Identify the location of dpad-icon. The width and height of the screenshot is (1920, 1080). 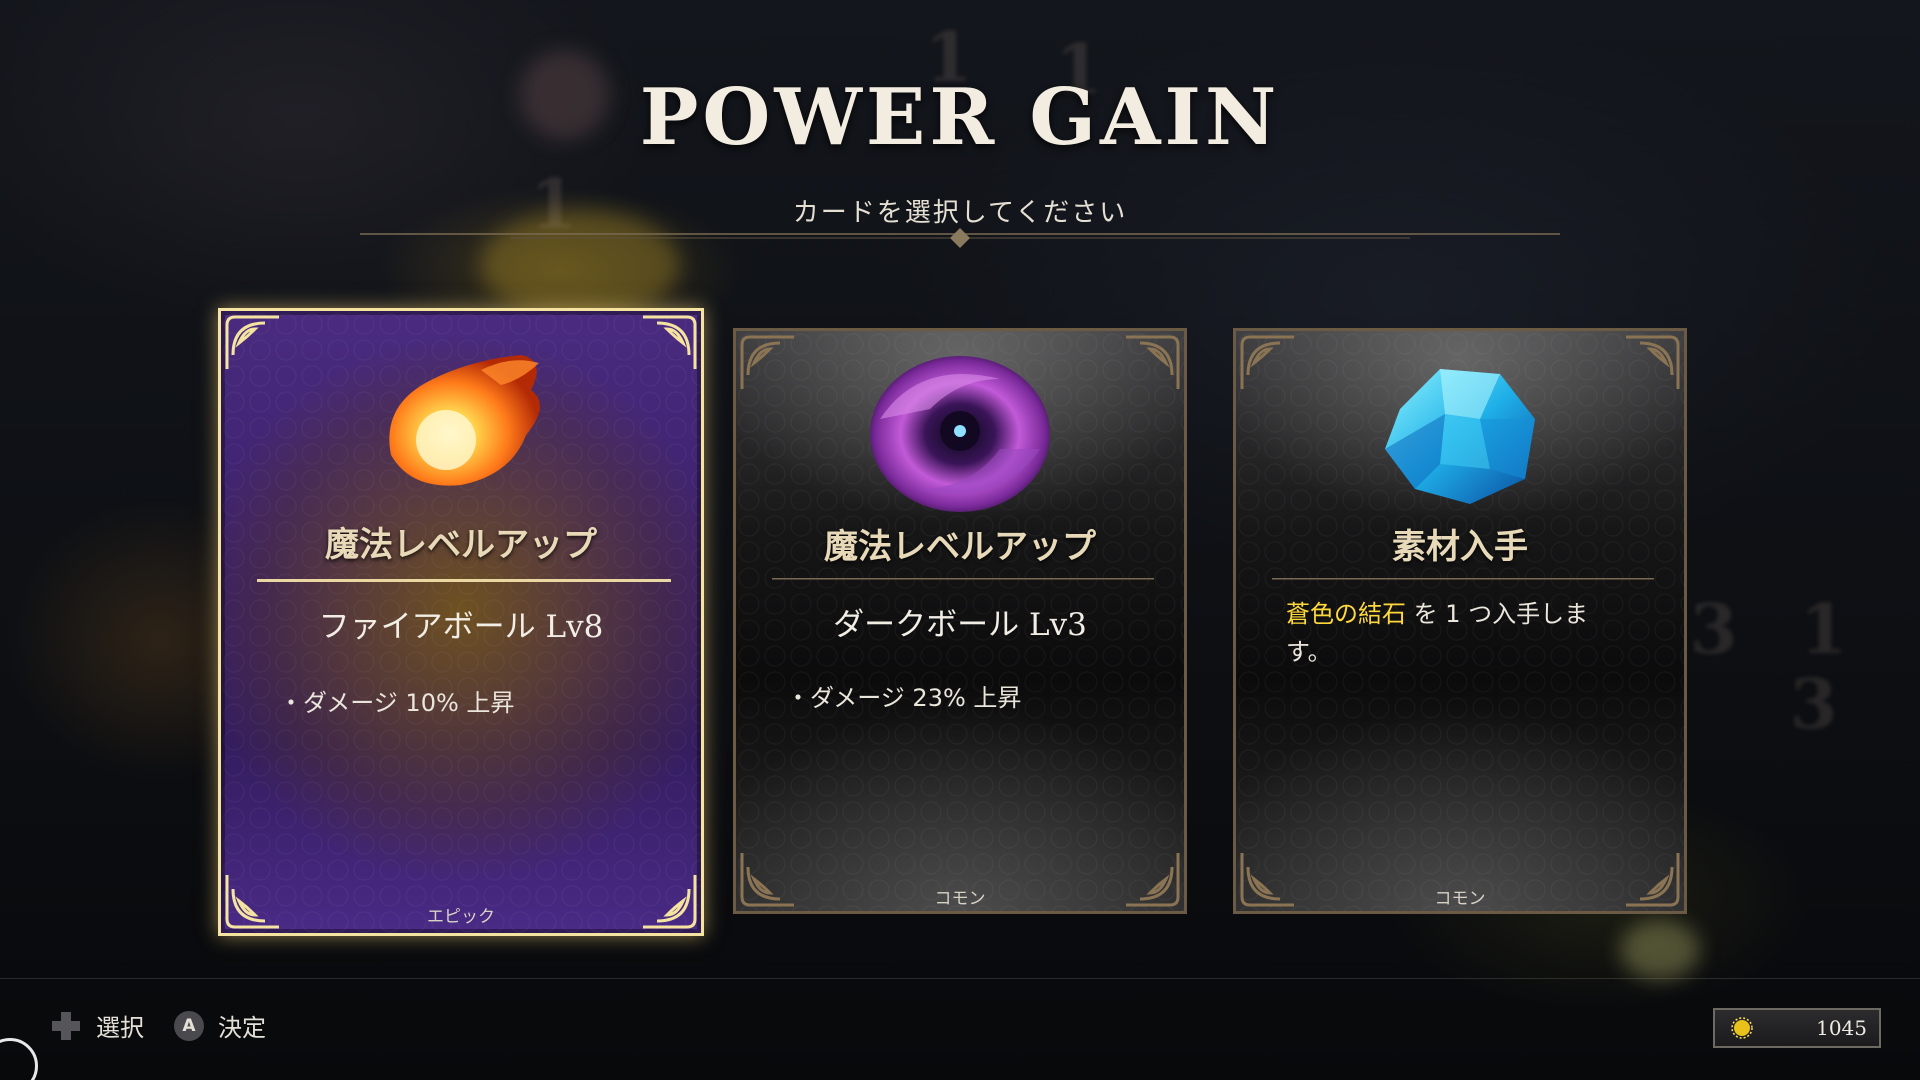
(66, 1025).